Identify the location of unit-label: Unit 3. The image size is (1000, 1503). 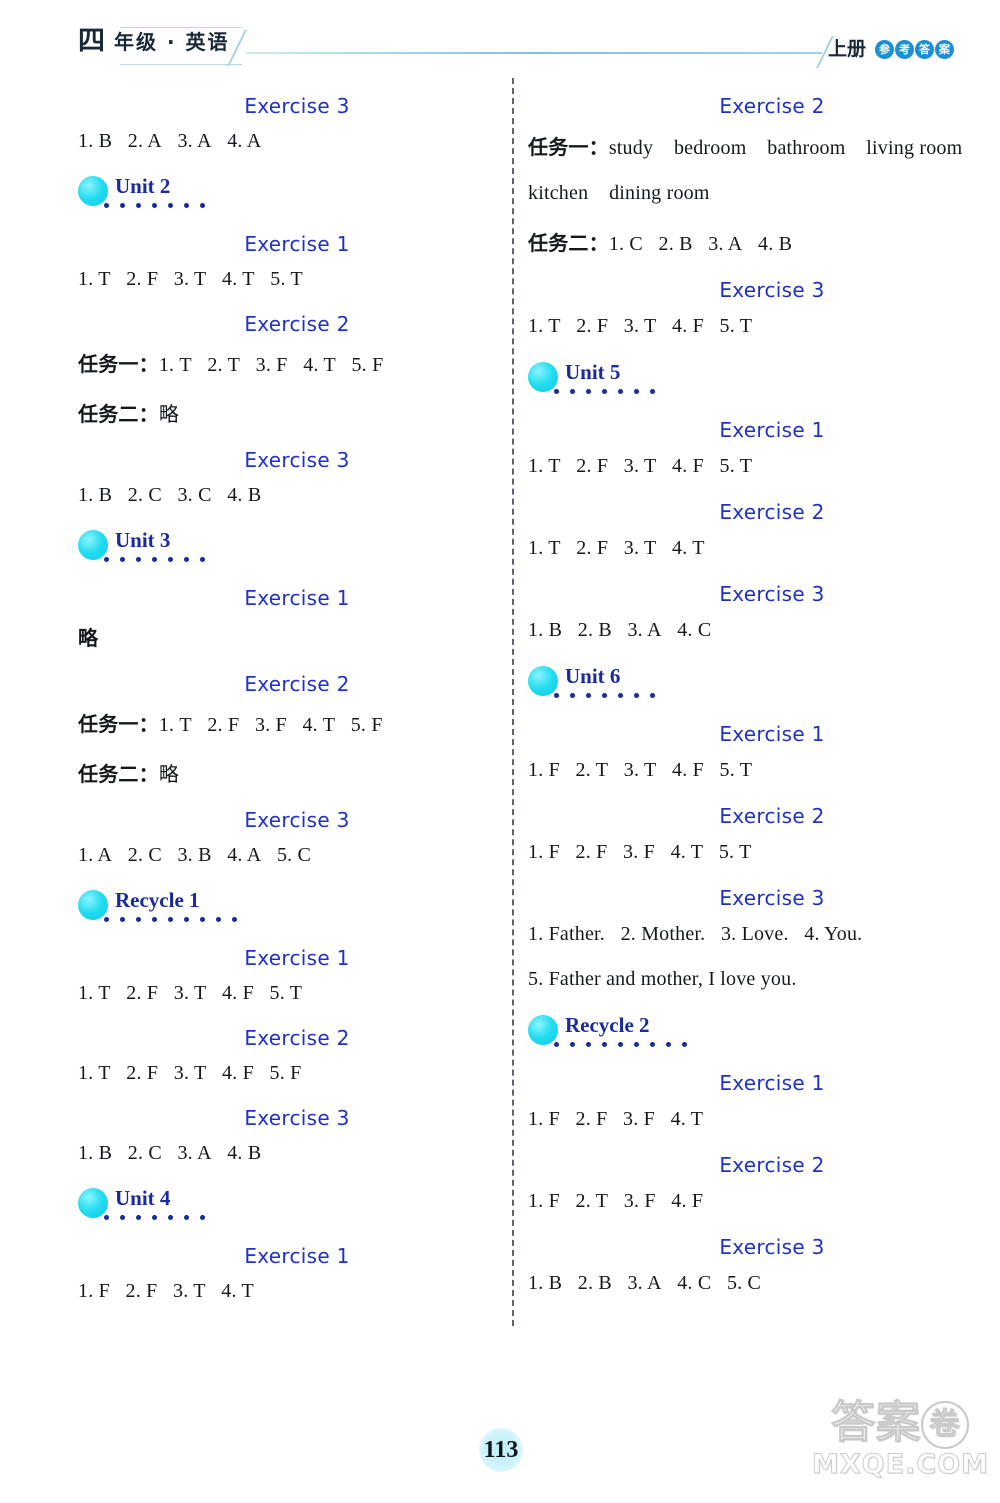
(143, 540).